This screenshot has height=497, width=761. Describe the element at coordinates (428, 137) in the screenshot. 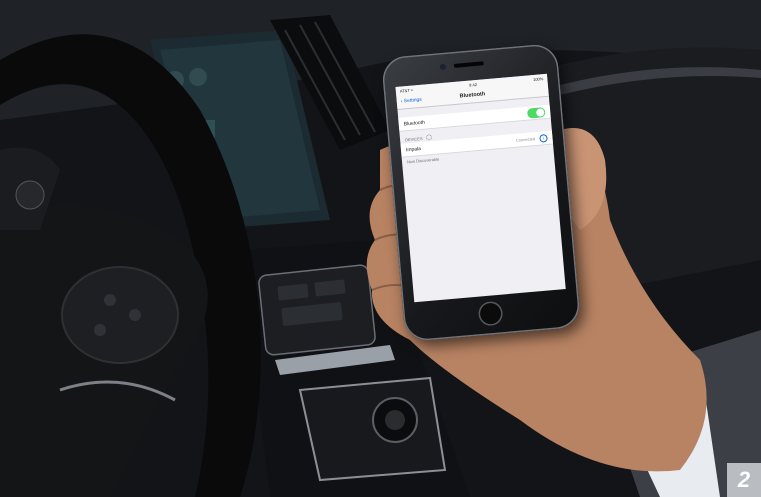

I see `searching-spinner-icon` at that location.